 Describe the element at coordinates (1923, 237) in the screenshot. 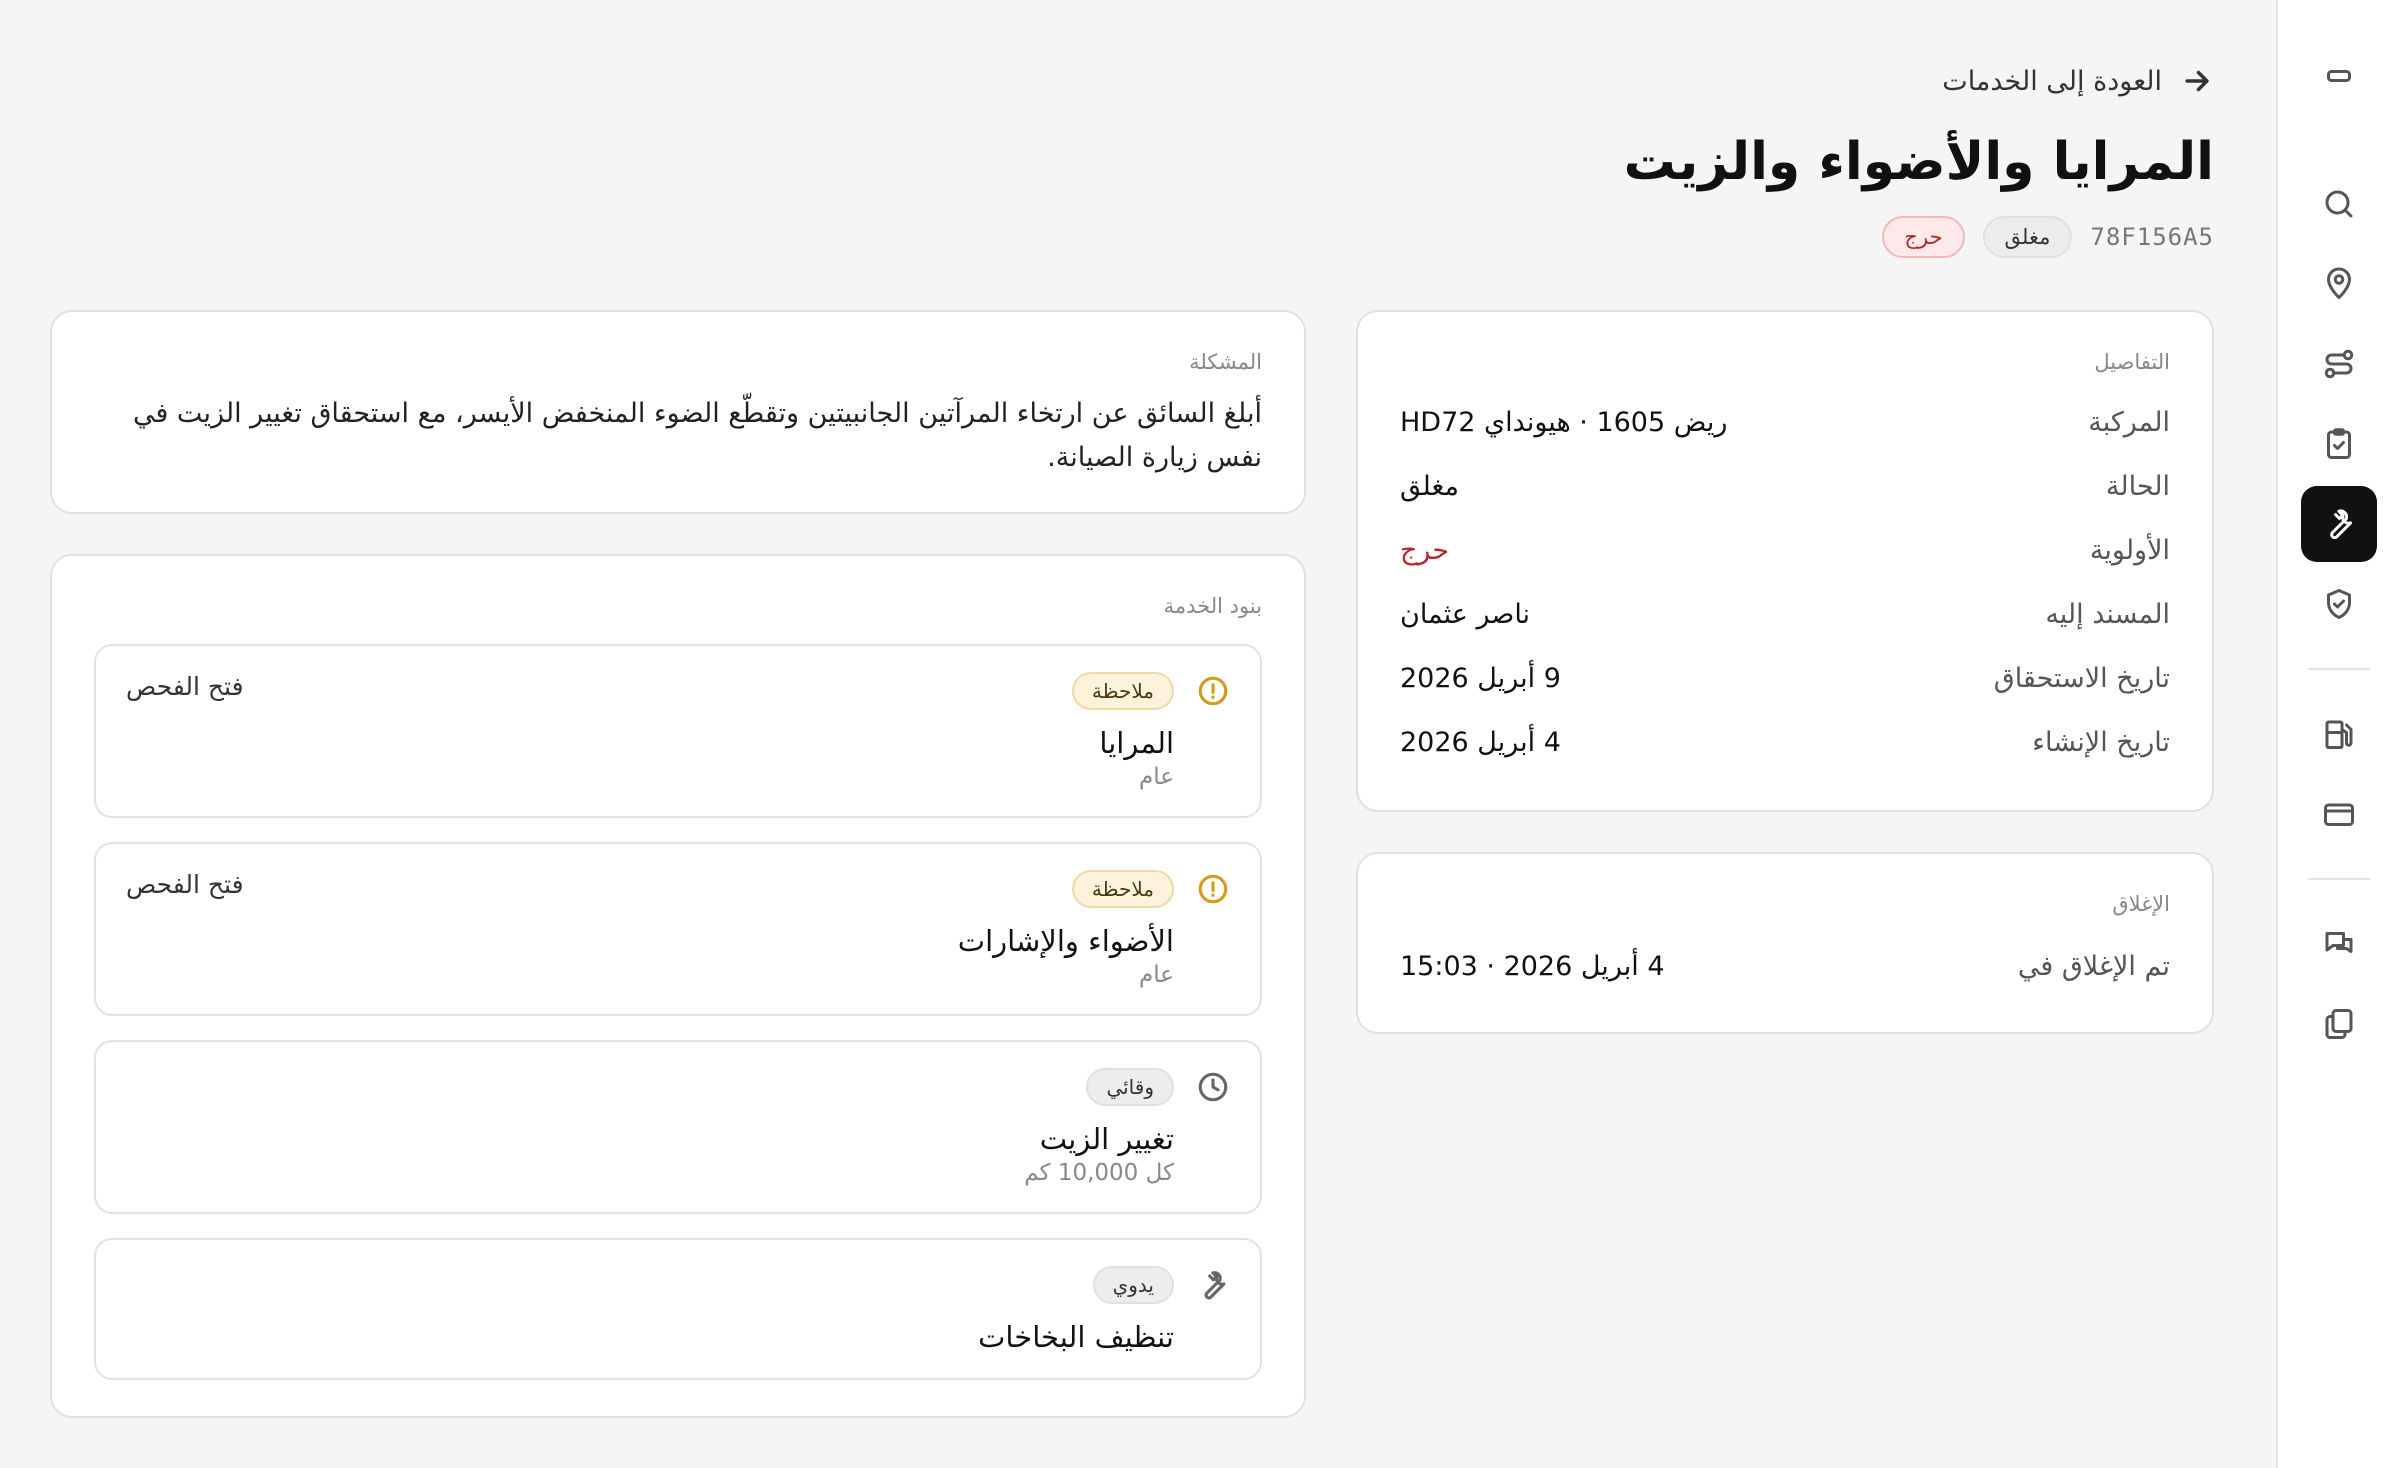

I see `priority-badge: حرج` at that location.